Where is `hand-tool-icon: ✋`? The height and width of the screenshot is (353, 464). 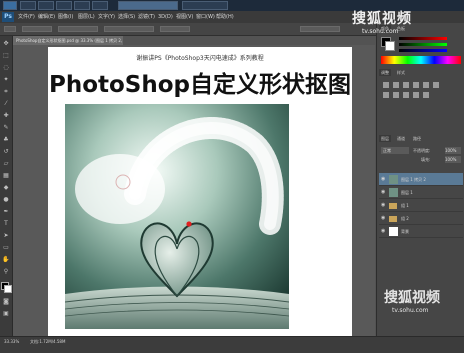 hand-tool-icon: ✋ is located at coordinates (6, 260).